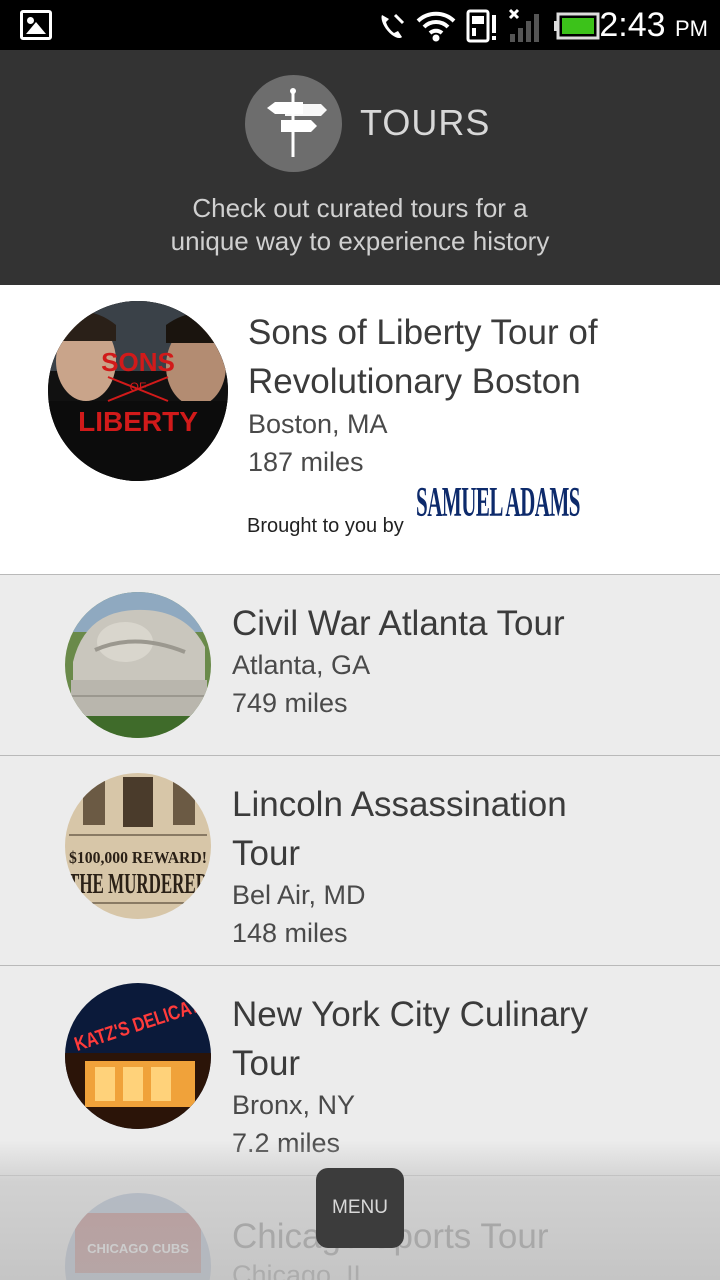 The image size is (720, 1280). What do you see at coordinates (410, 1014) in the screenshot?
I see `tour-title-line-1: New York City Culinary` at bounding box center [410, 1014].